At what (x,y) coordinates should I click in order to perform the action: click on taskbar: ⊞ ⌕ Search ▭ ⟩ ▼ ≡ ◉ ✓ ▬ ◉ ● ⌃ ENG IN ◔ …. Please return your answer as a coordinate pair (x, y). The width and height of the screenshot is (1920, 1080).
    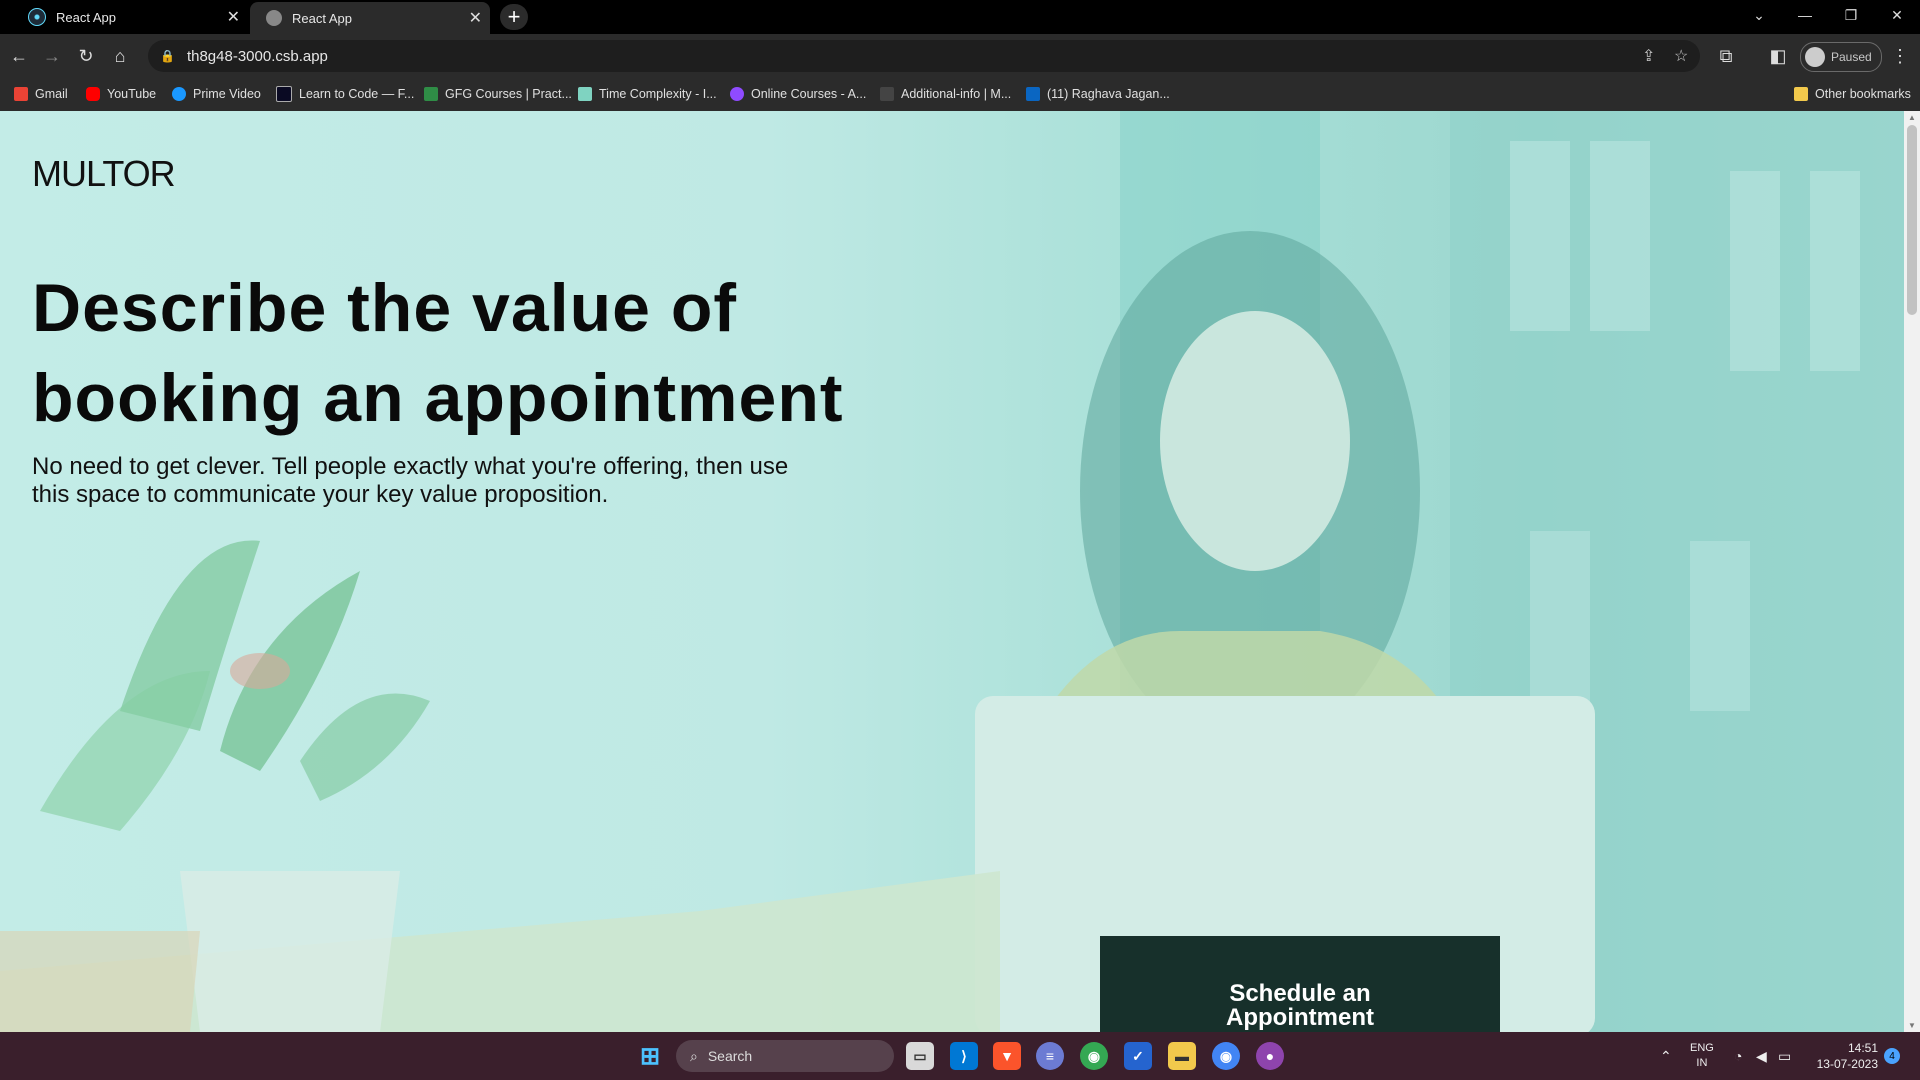
    Looking at the image, I should click on (960, 1056).